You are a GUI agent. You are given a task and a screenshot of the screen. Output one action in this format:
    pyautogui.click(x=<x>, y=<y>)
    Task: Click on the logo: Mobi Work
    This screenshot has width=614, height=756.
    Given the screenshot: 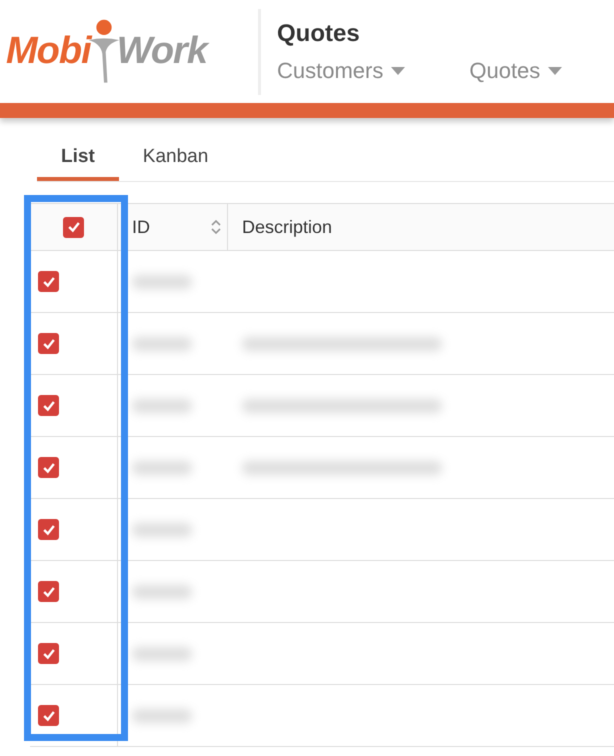 What is the action you would take?
    pyautogui.click(x=125, y=51)
    